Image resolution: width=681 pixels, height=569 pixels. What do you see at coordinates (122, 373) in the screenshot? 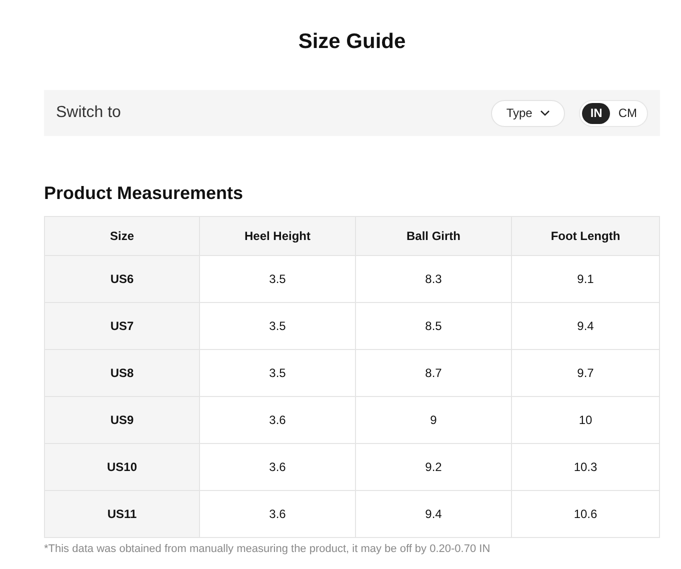
I see `table-cell: US8` at bounding box center [122, 373].